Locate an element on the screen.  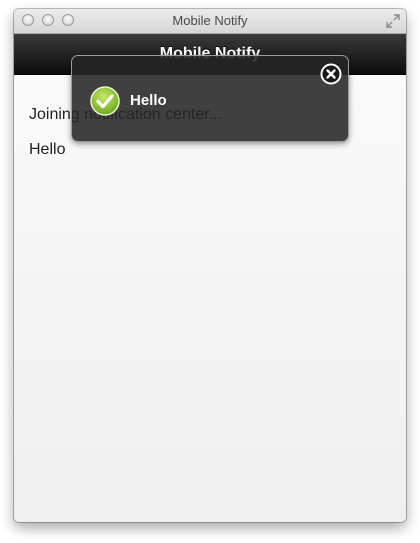
fullscreen-icon is located at coordinates (393, 21).